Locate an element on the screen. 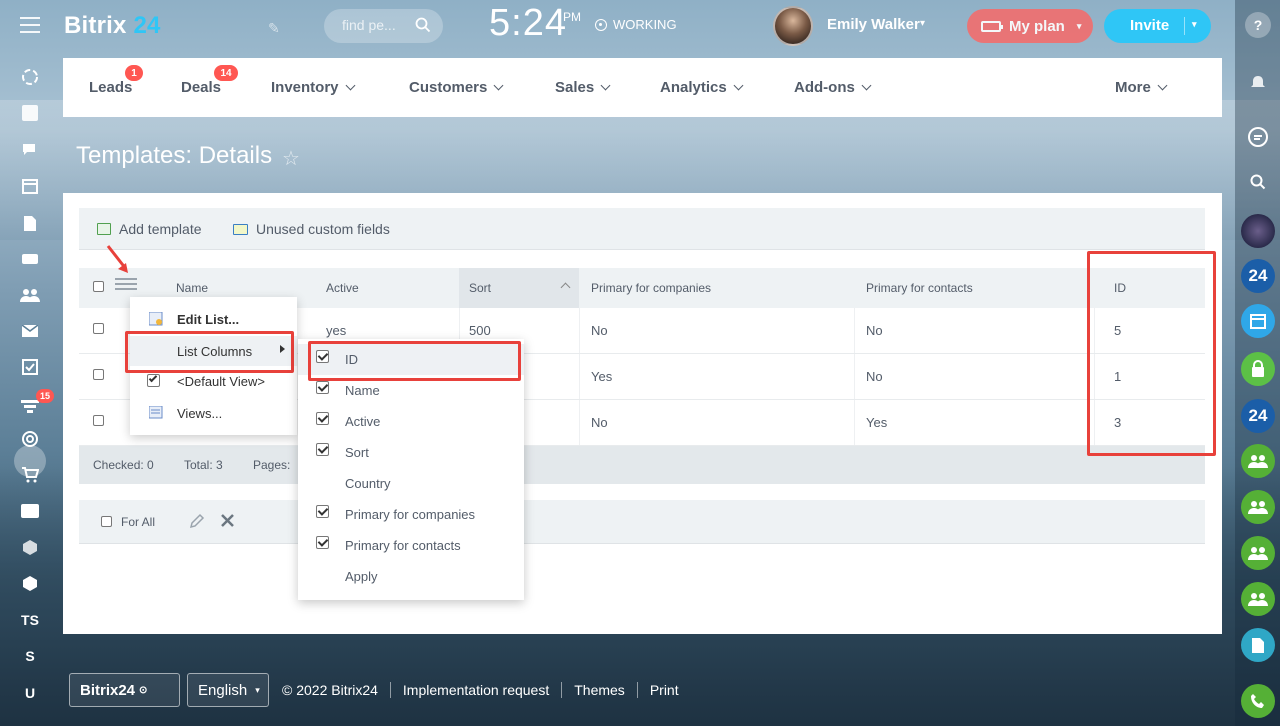 Image resolution: width=1280 pixels, height=726 pixels. sidebar-item-ts: TS is located at coordinates (30, 620).